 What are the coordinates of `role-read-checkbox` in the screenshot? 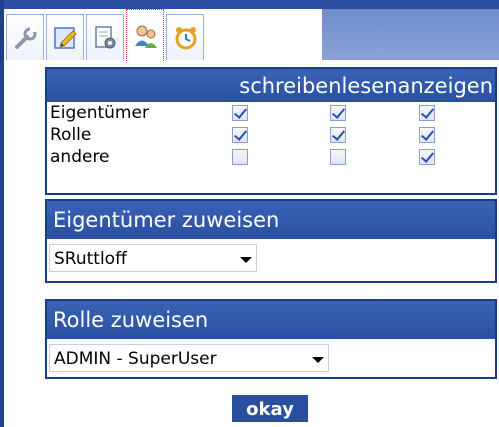 It's located at (338, 135).